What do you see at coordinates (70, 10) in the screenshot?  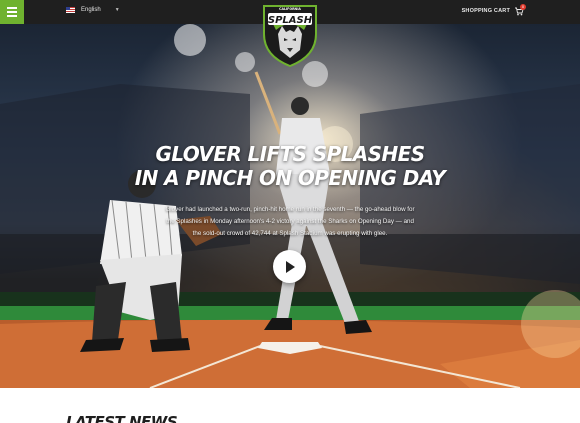 I see `us-flag-icon` at bounding box center [70, 10].